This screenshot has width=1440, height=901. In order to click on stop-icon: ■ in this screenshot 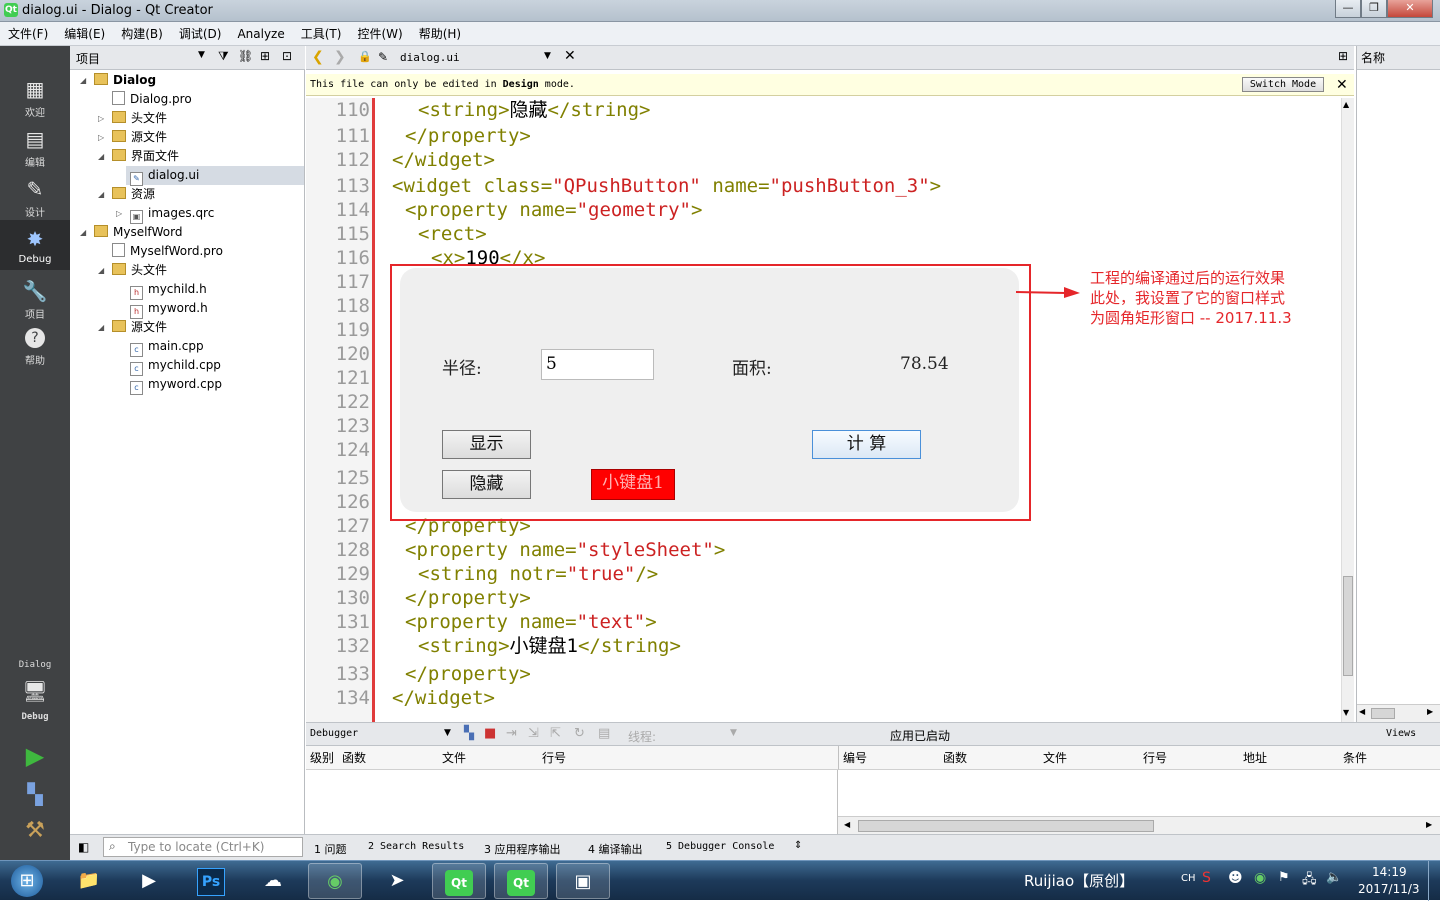, I will do `click(490, 733)`.